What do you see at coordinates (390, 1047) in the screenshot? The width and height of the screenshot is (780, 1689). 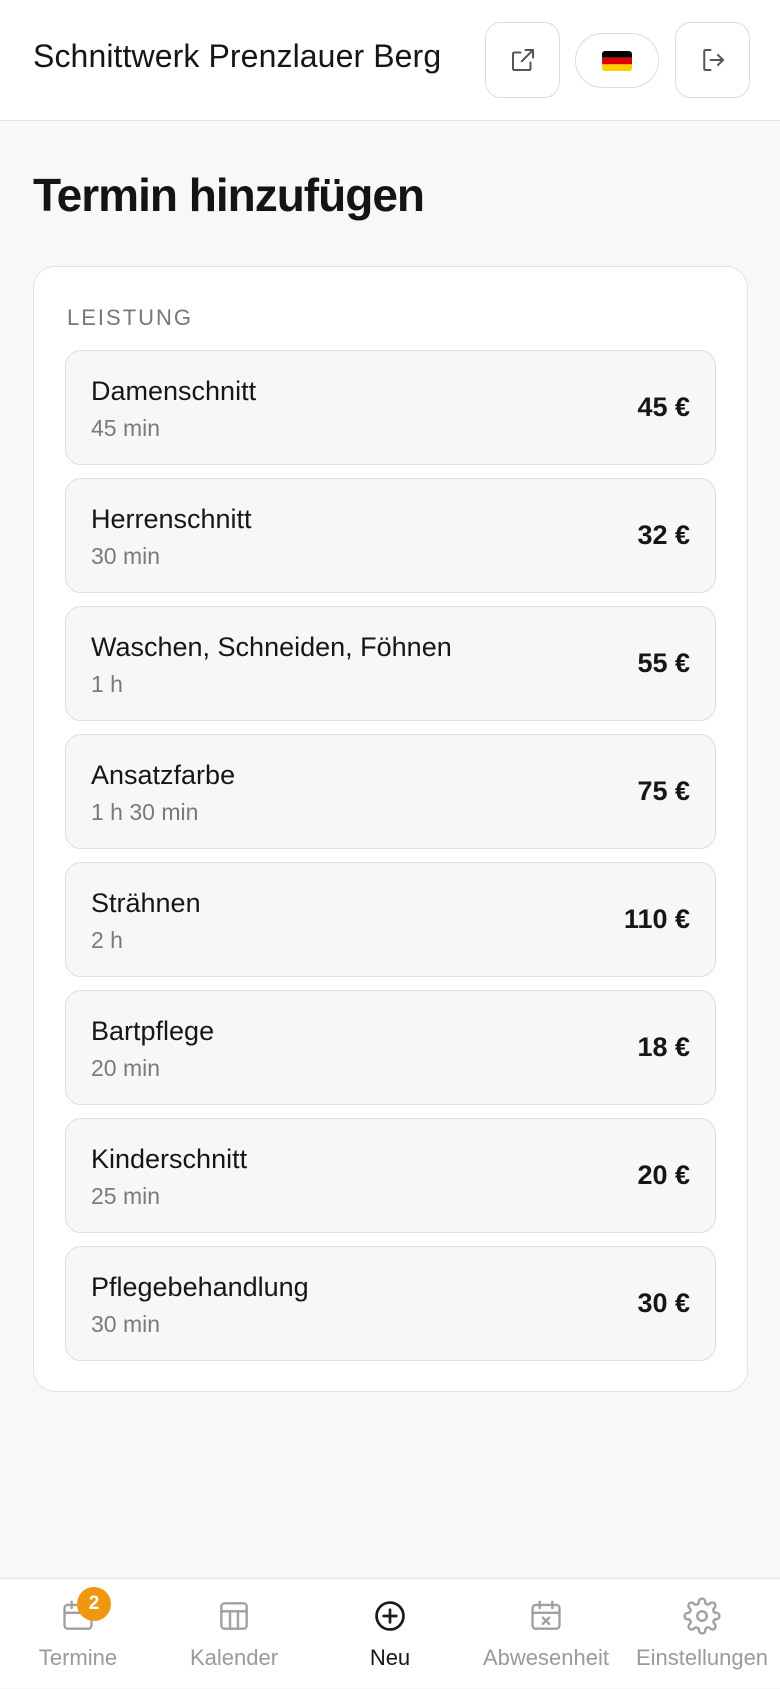 I see `service-item: Bartpflege 20 min 18 €` at bounding box center [390, 1047].